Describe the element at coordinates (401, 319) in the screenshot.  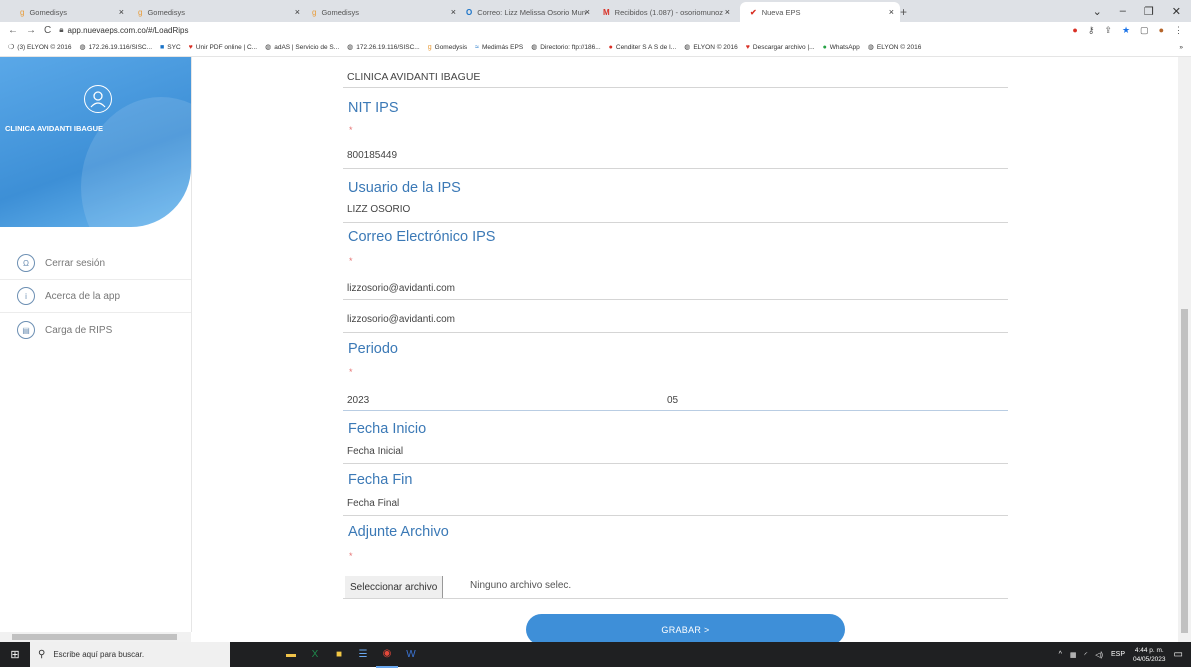
I see `email-confirm-field: lizzosorio@avidanti.com` at that location.